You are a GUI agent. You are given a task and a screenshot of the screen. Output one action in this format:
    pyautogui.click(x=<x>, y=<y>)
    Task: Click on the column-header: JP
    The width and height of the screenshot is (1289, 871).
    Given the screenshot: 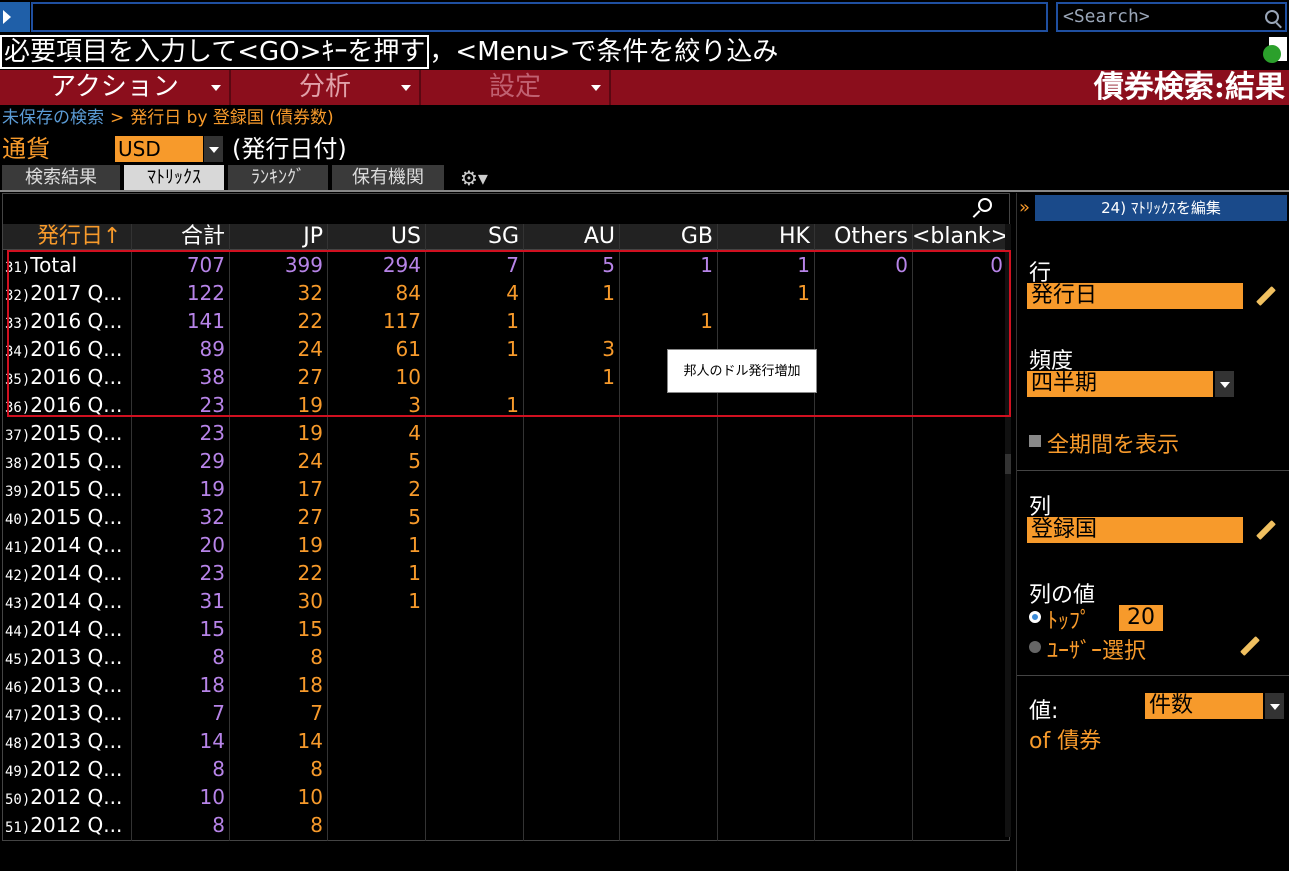 What is the action you would take?
    pyautogui.click(x=278, y=237)
    